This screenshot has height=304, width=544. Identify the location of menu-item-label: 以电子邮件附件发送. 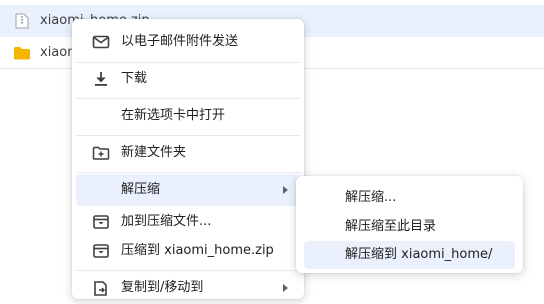
(180, 41).